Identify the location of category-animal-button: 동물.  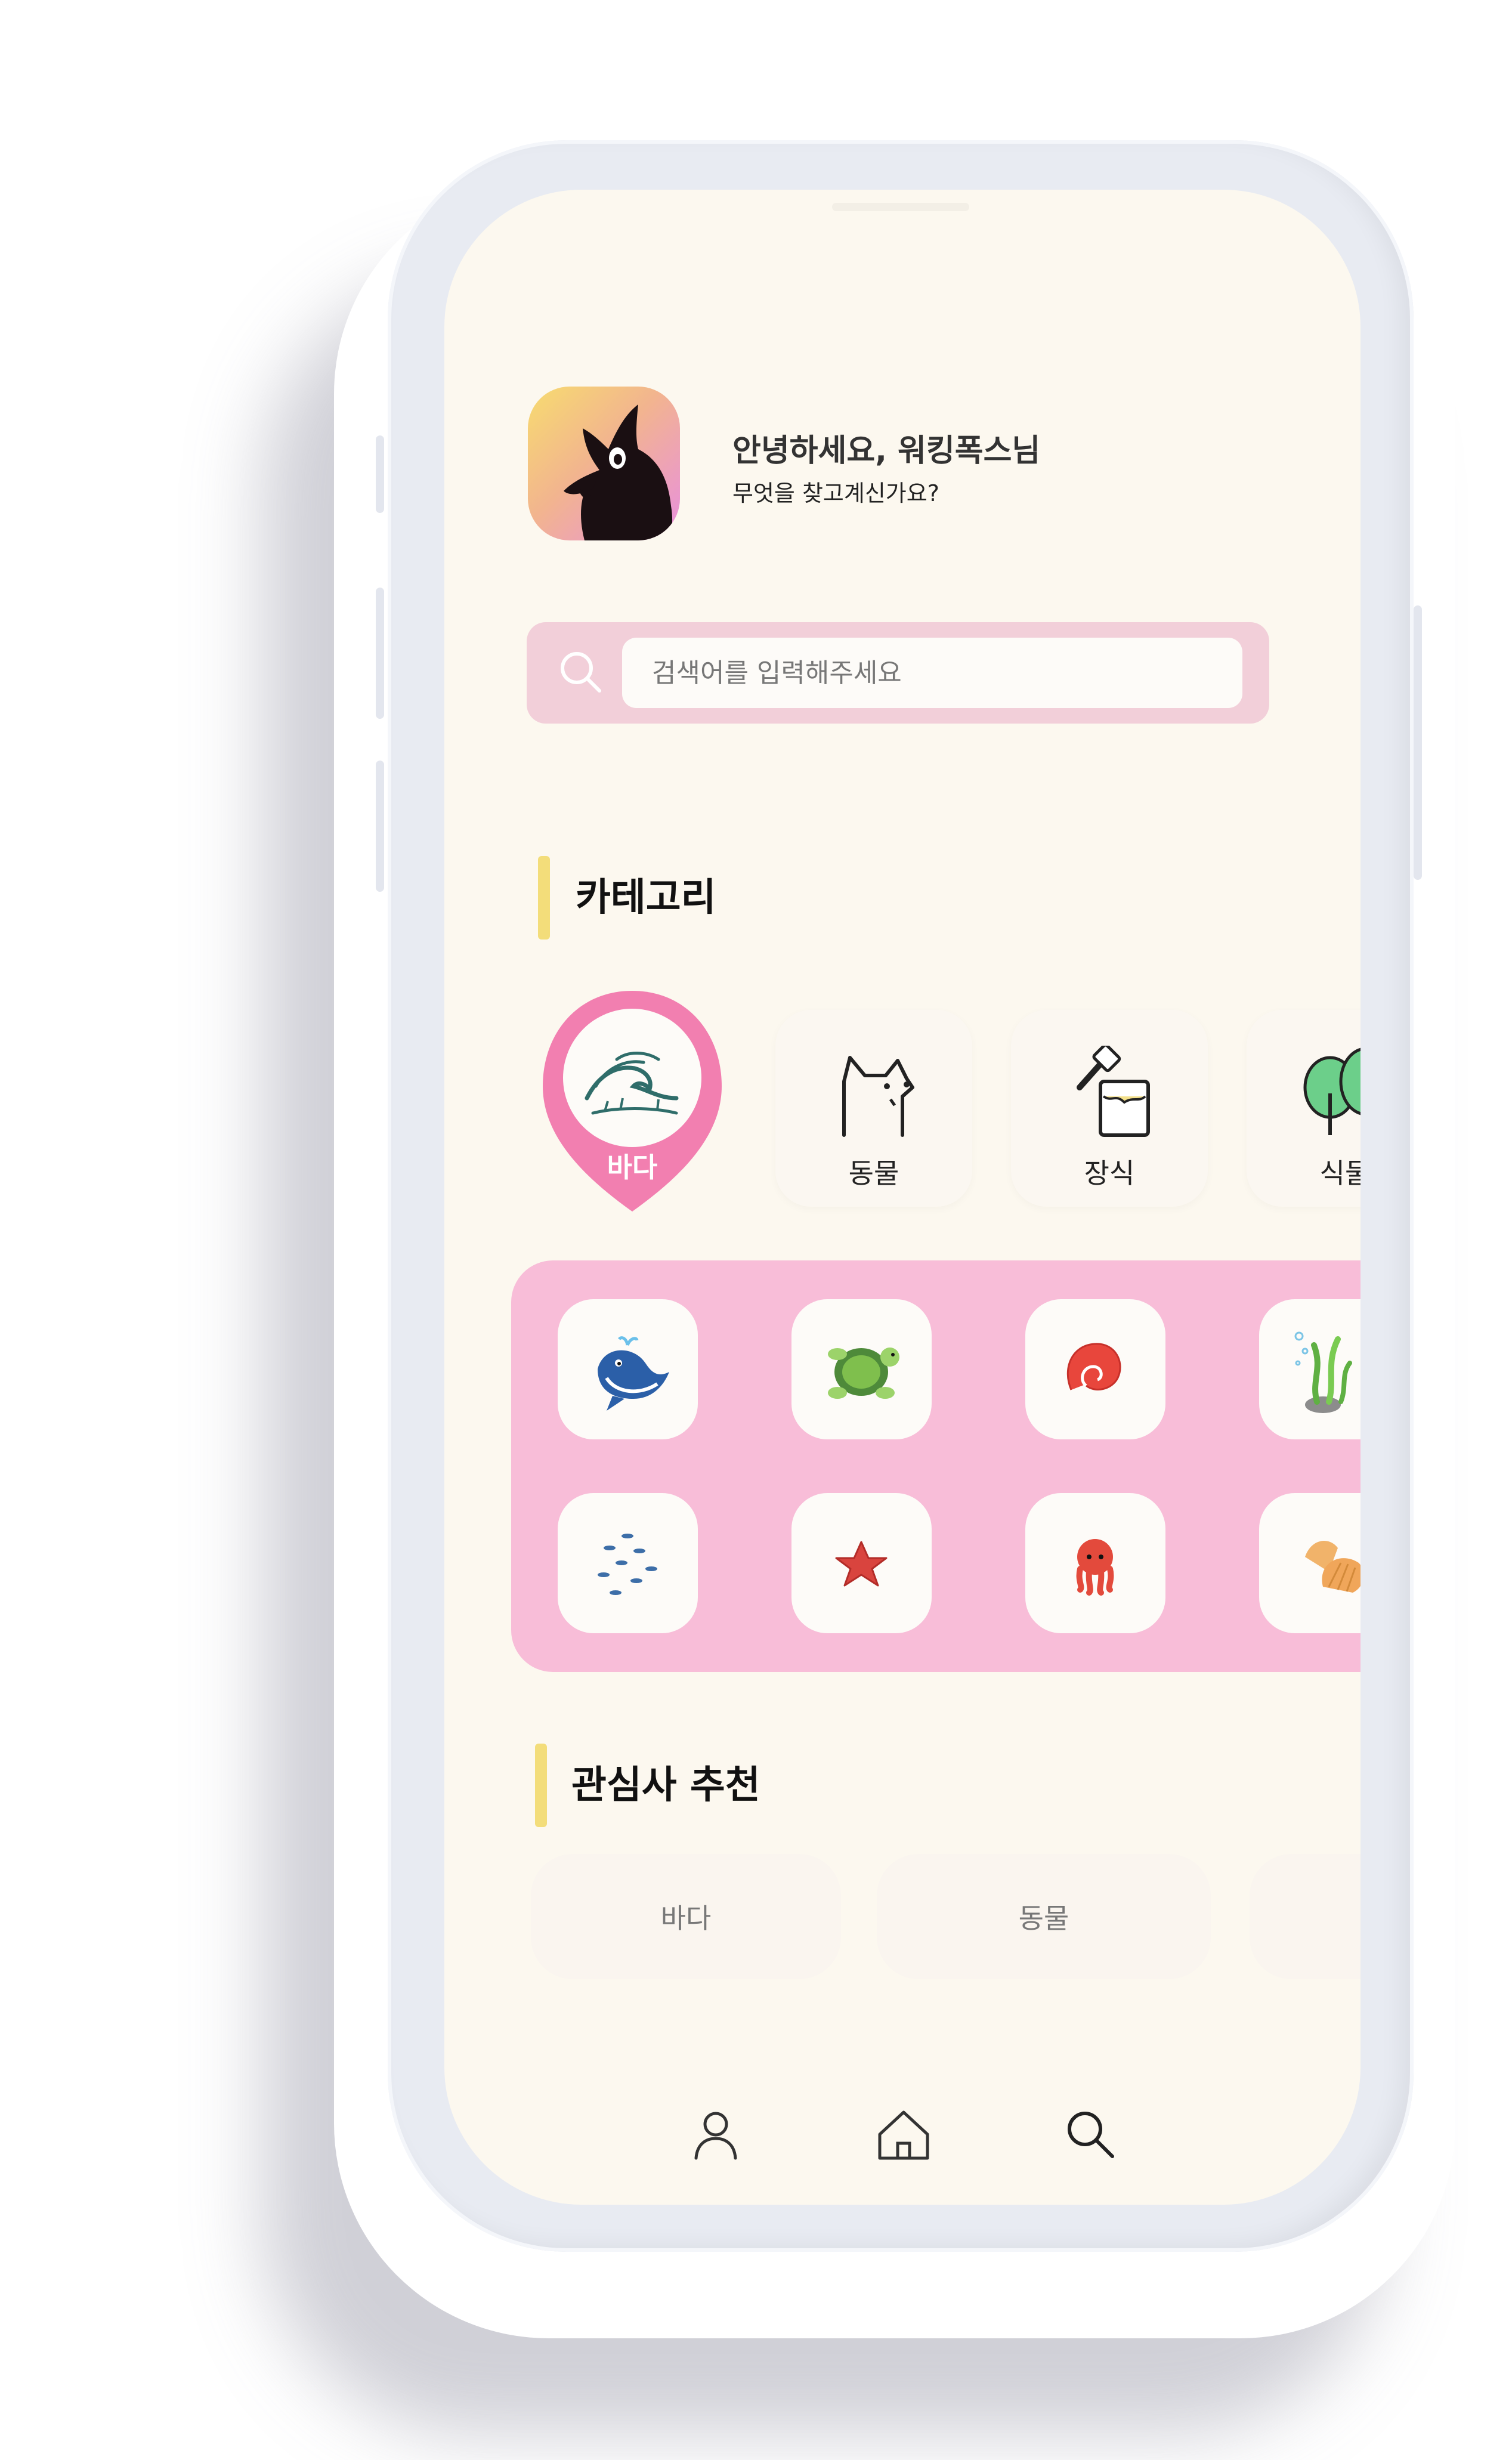
(873, 1109).